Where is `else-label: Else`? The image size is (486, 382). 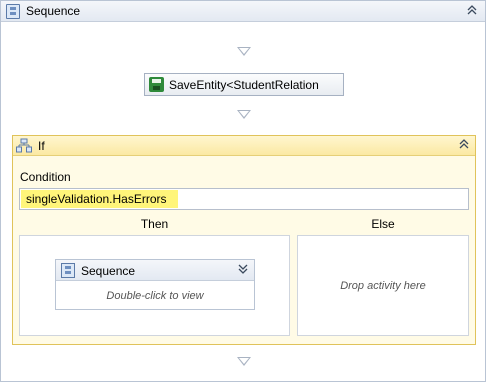
else-label: Else is located at coordinates (383, 224).